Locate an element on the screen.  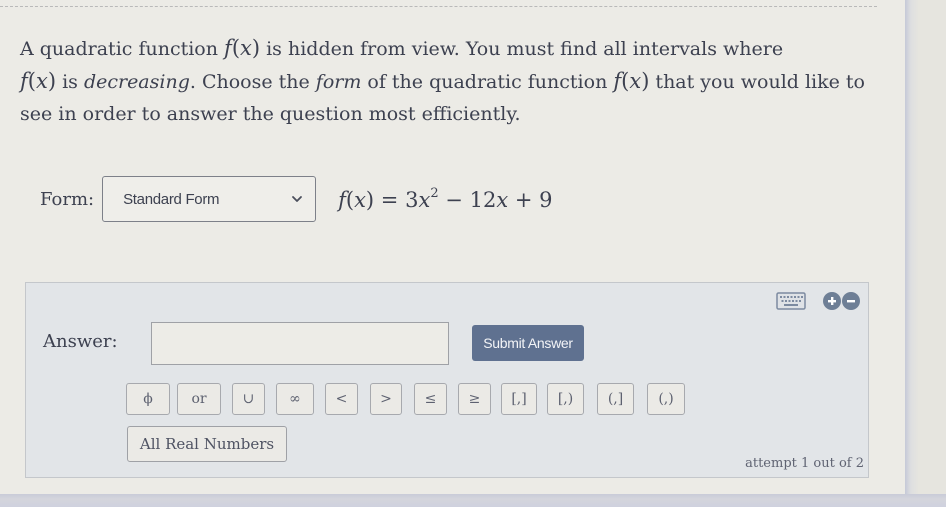
emphasis-decreasing: decreasing is located at coordinates (136, 82).